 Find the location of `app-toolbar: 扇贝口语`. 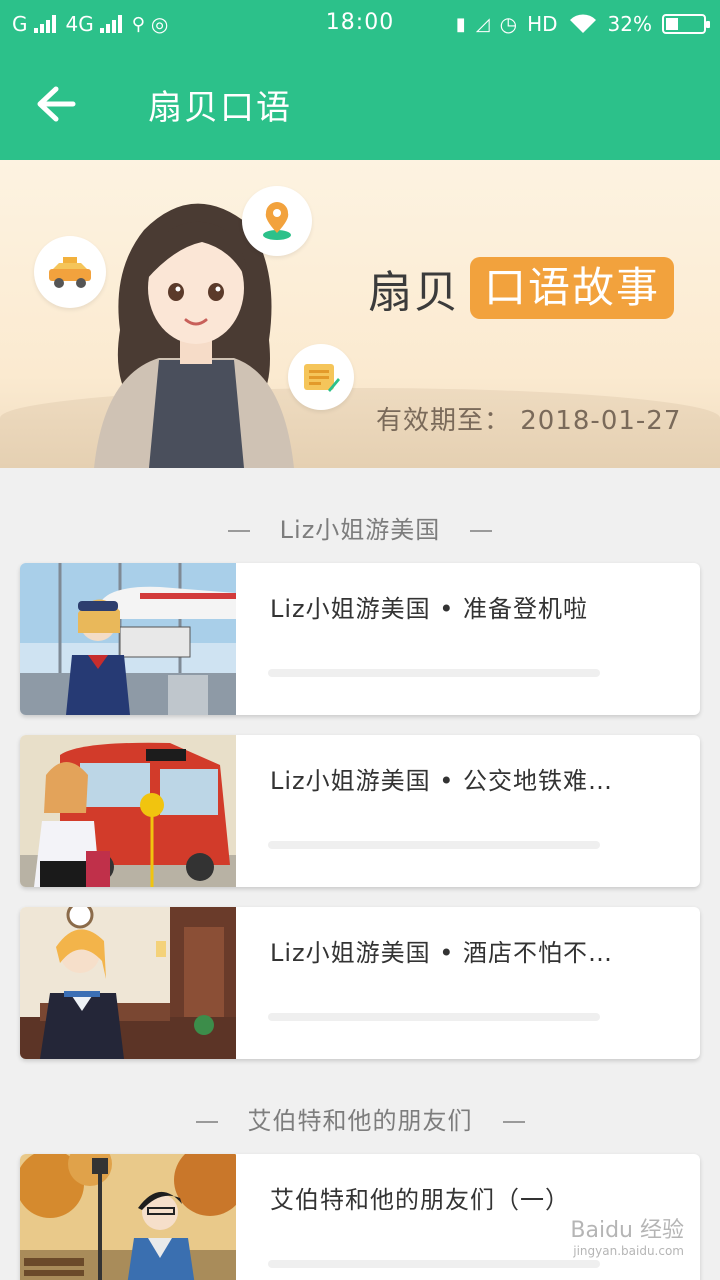

app-toolbar: 扇贝口语 is located at coordinates (360, 104).